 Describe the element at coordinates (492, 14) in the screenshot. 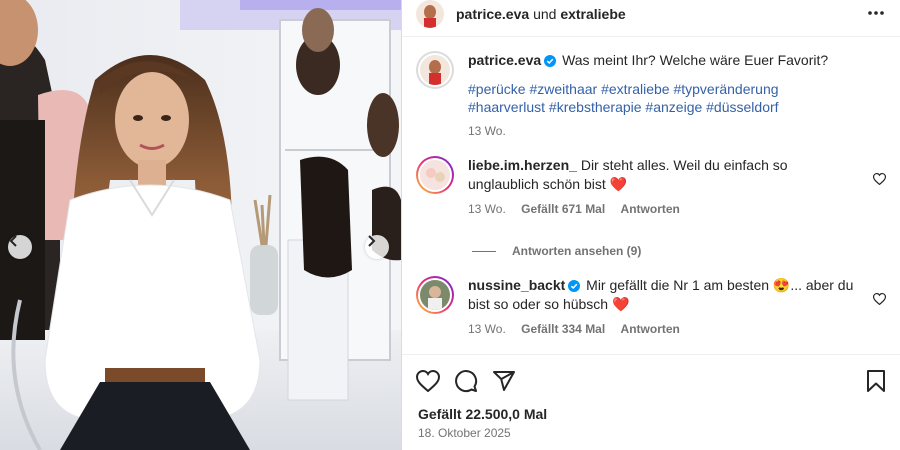

I see `header-username: patrice.eva` at that location.